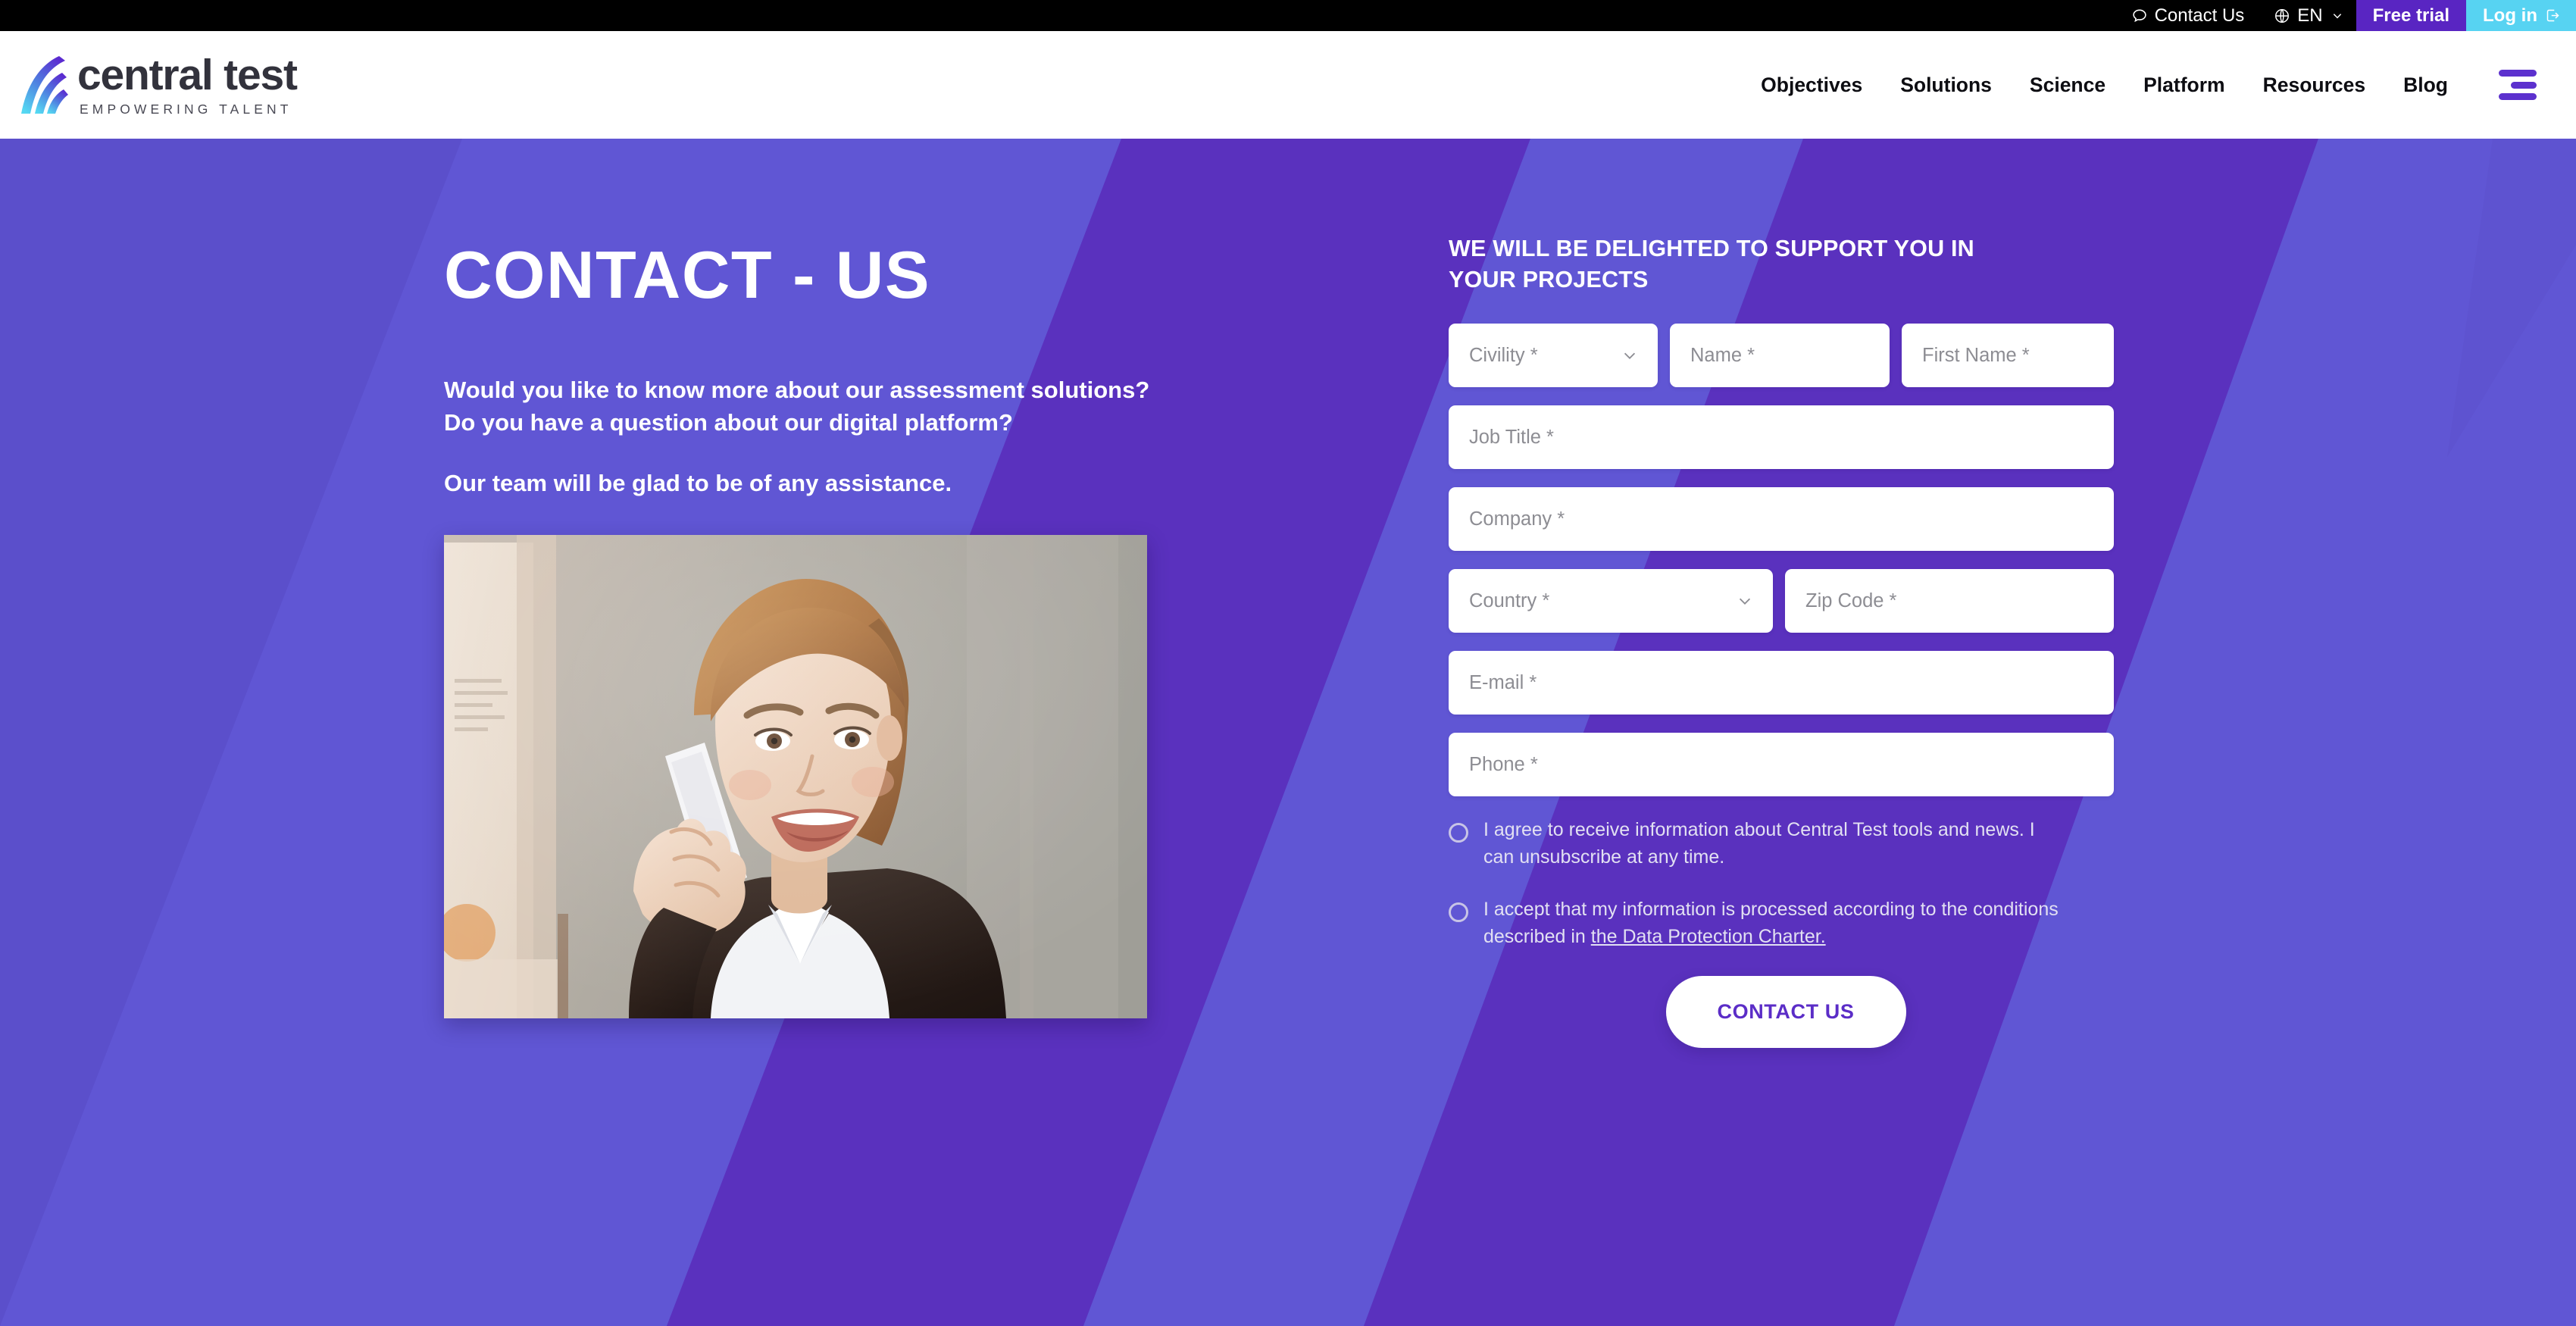 The height and width of the screenshot is (1326, 2576). Describe the element at coordinates (1949, 601) in the screenshot. I see `zip-code-input: Zip Code *` at that location.